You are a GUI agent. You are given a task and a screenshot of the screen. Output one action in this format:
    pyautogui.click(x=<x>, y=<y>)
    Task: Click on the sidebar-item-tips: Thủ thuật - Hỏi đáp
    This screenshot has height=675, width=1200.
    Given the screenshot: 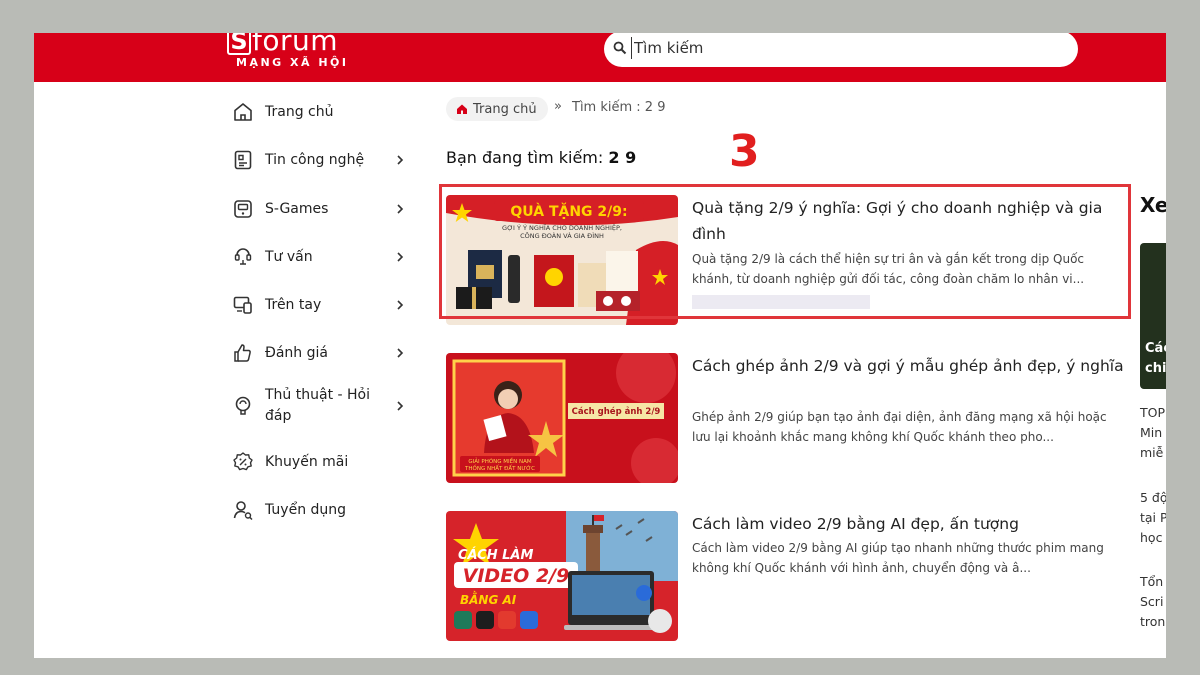 What is the action you would take?
    pyautogui.click(x=318, y=406)
    